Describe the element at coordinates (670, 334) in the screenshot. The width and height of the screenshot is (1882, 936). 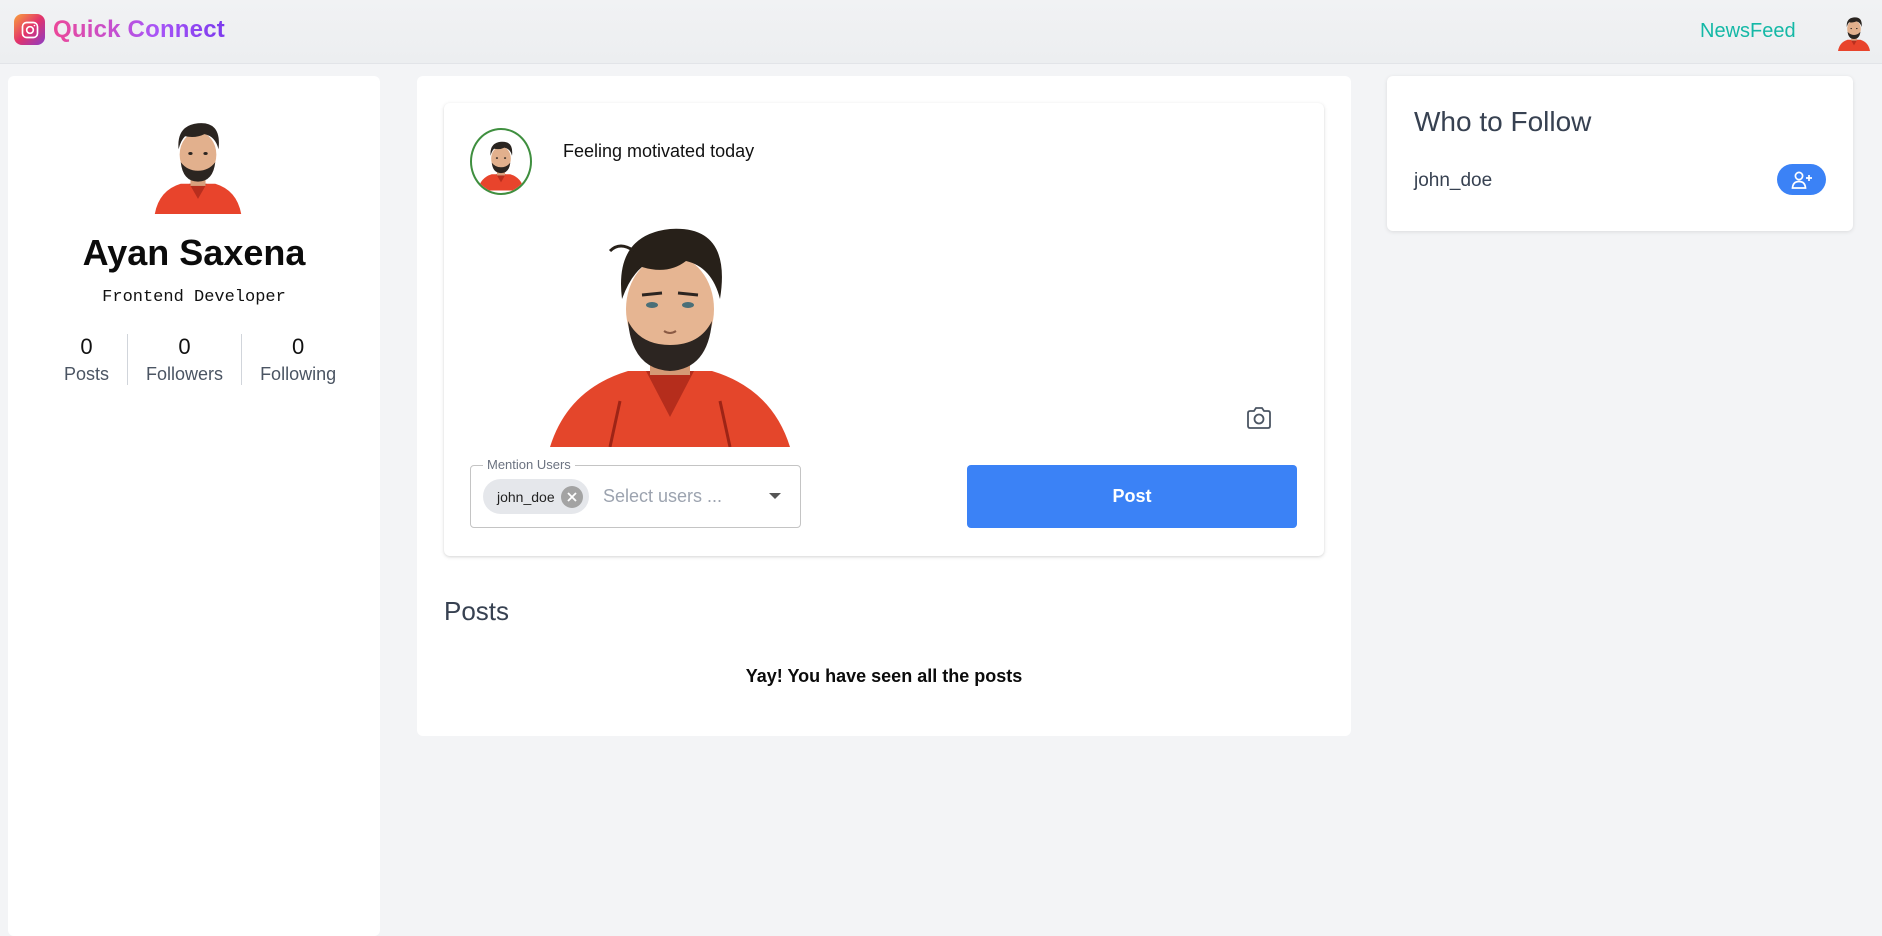
I see `image-preview` at that location.